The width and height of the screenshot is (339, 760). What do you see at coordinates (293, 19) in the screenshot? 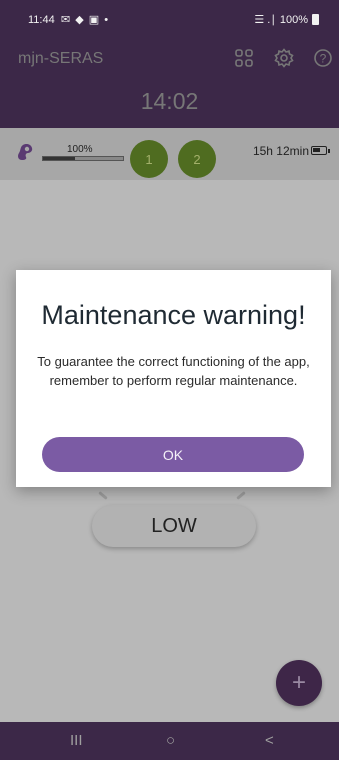
I see `battery-percent: 100%` at bounding box center [293, 19].